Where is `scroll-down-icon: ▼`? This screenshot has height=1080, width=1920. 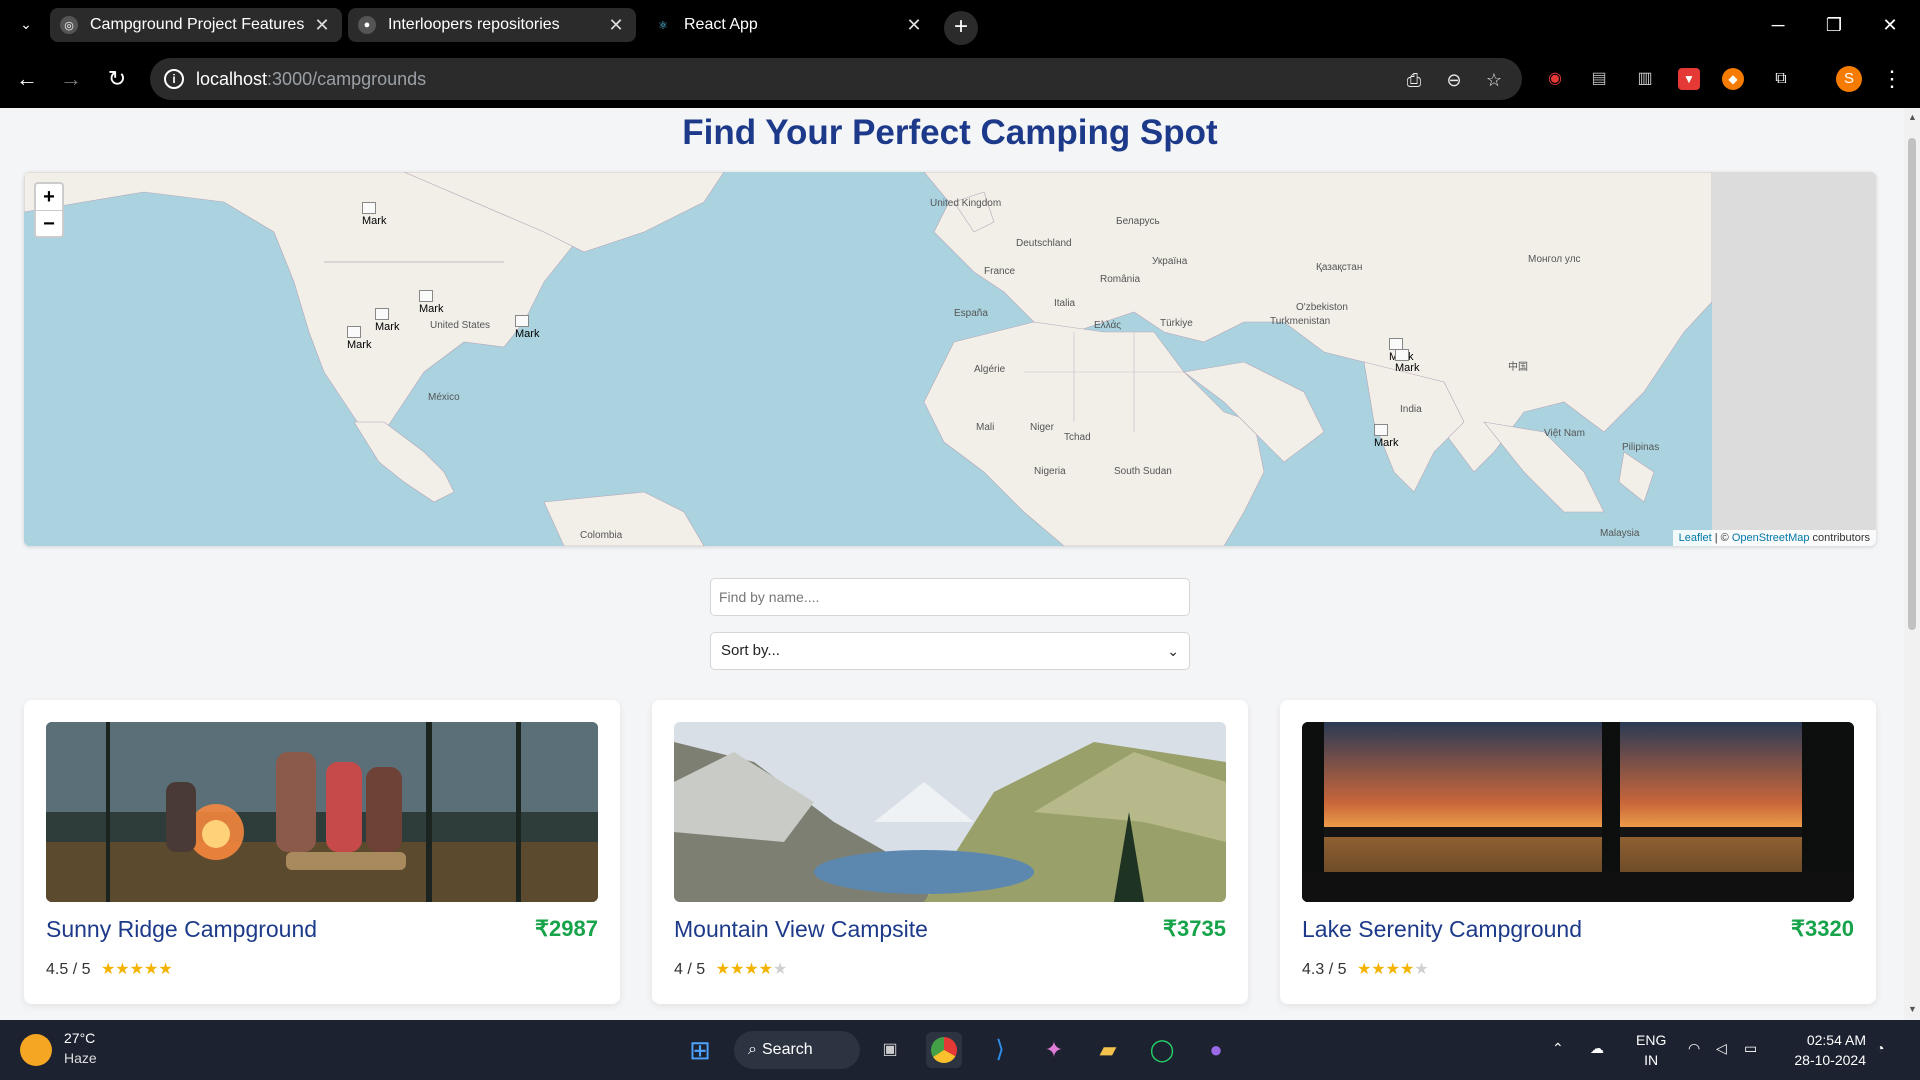
scroll-down-icon: ▼ is located at coordinates (1912, 1009).